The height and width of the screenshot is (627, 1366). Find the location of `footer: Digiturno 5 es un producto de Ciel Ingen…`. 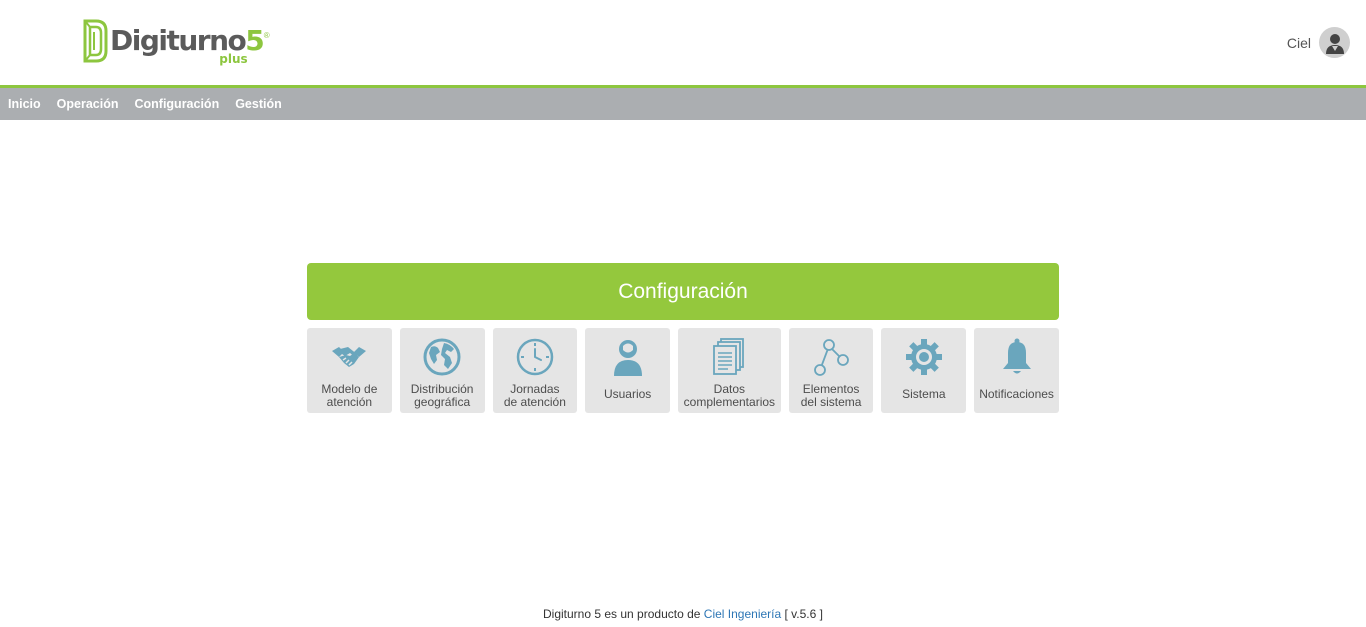

footer: Digiturno 5 es un producto de Ciel Ingen… is located at coordinates (683, 614).